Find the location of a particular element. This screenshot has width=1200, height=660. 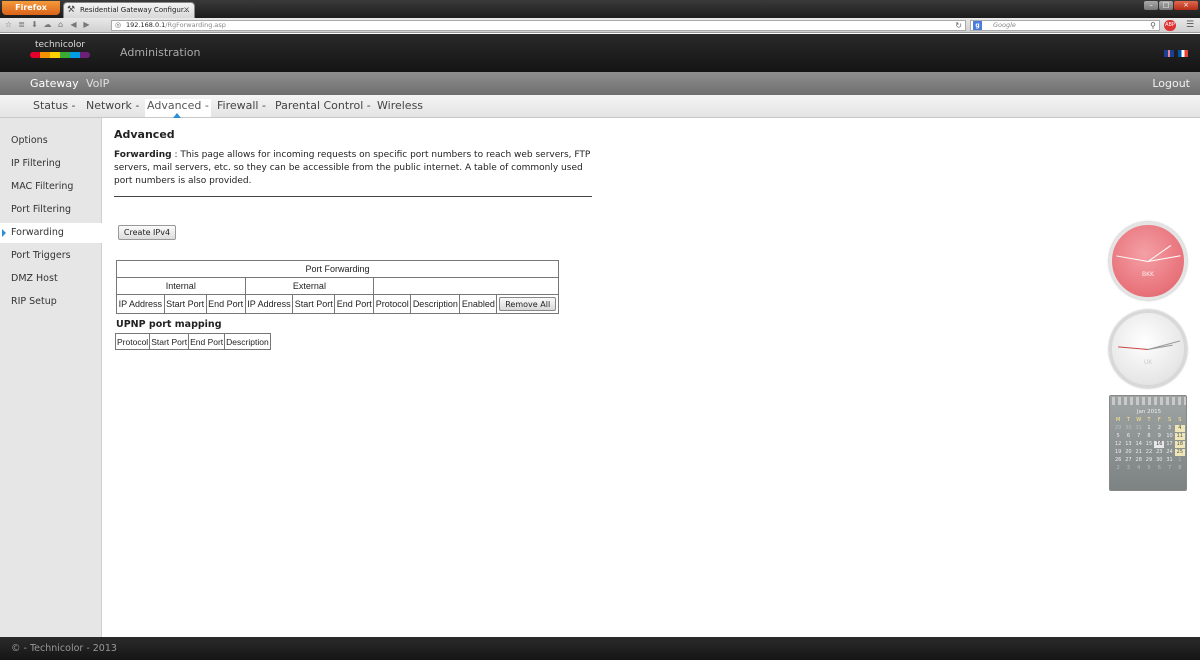

calendar-day: 24 is located at coordinates (1169, 452).